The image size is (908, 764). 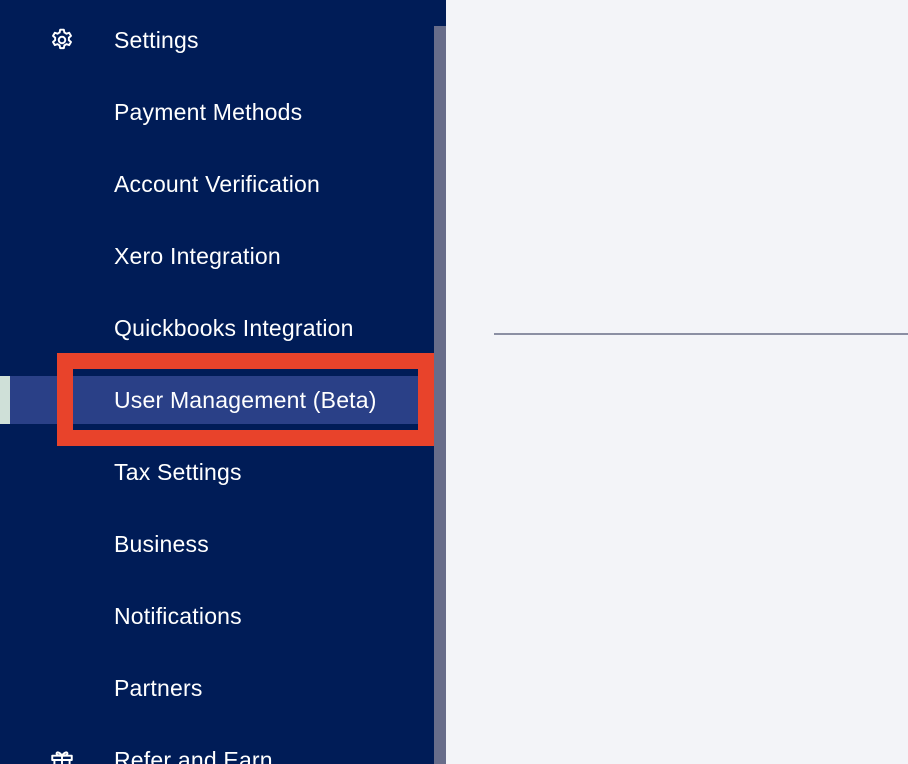 I want to click on sidebar-item-label: Account Verification, so click(x=217, y=183).